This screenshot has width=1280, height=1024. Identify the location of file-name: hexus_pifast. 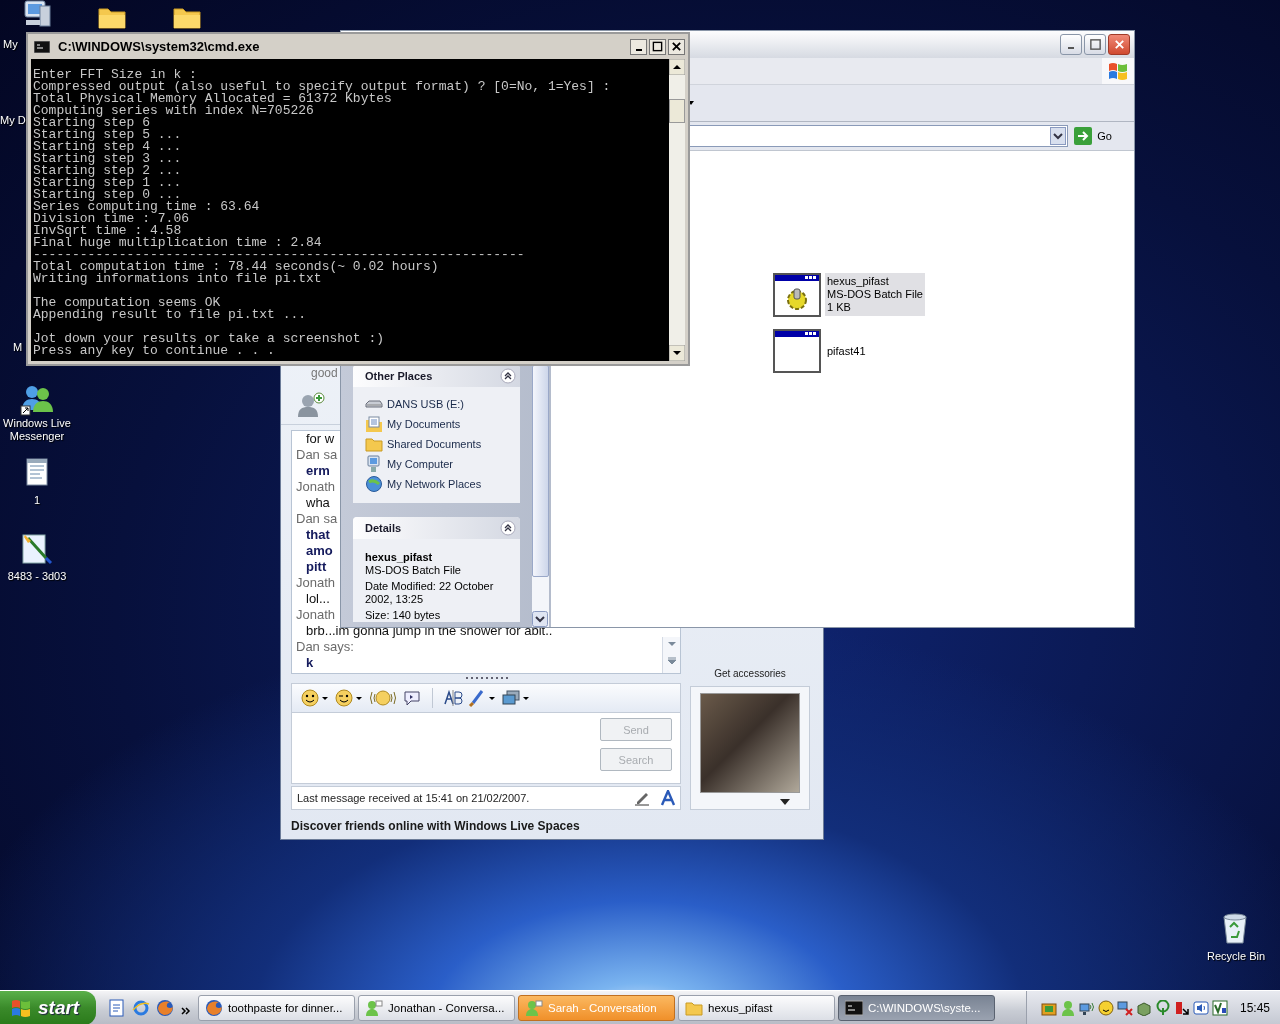
(858, 281).